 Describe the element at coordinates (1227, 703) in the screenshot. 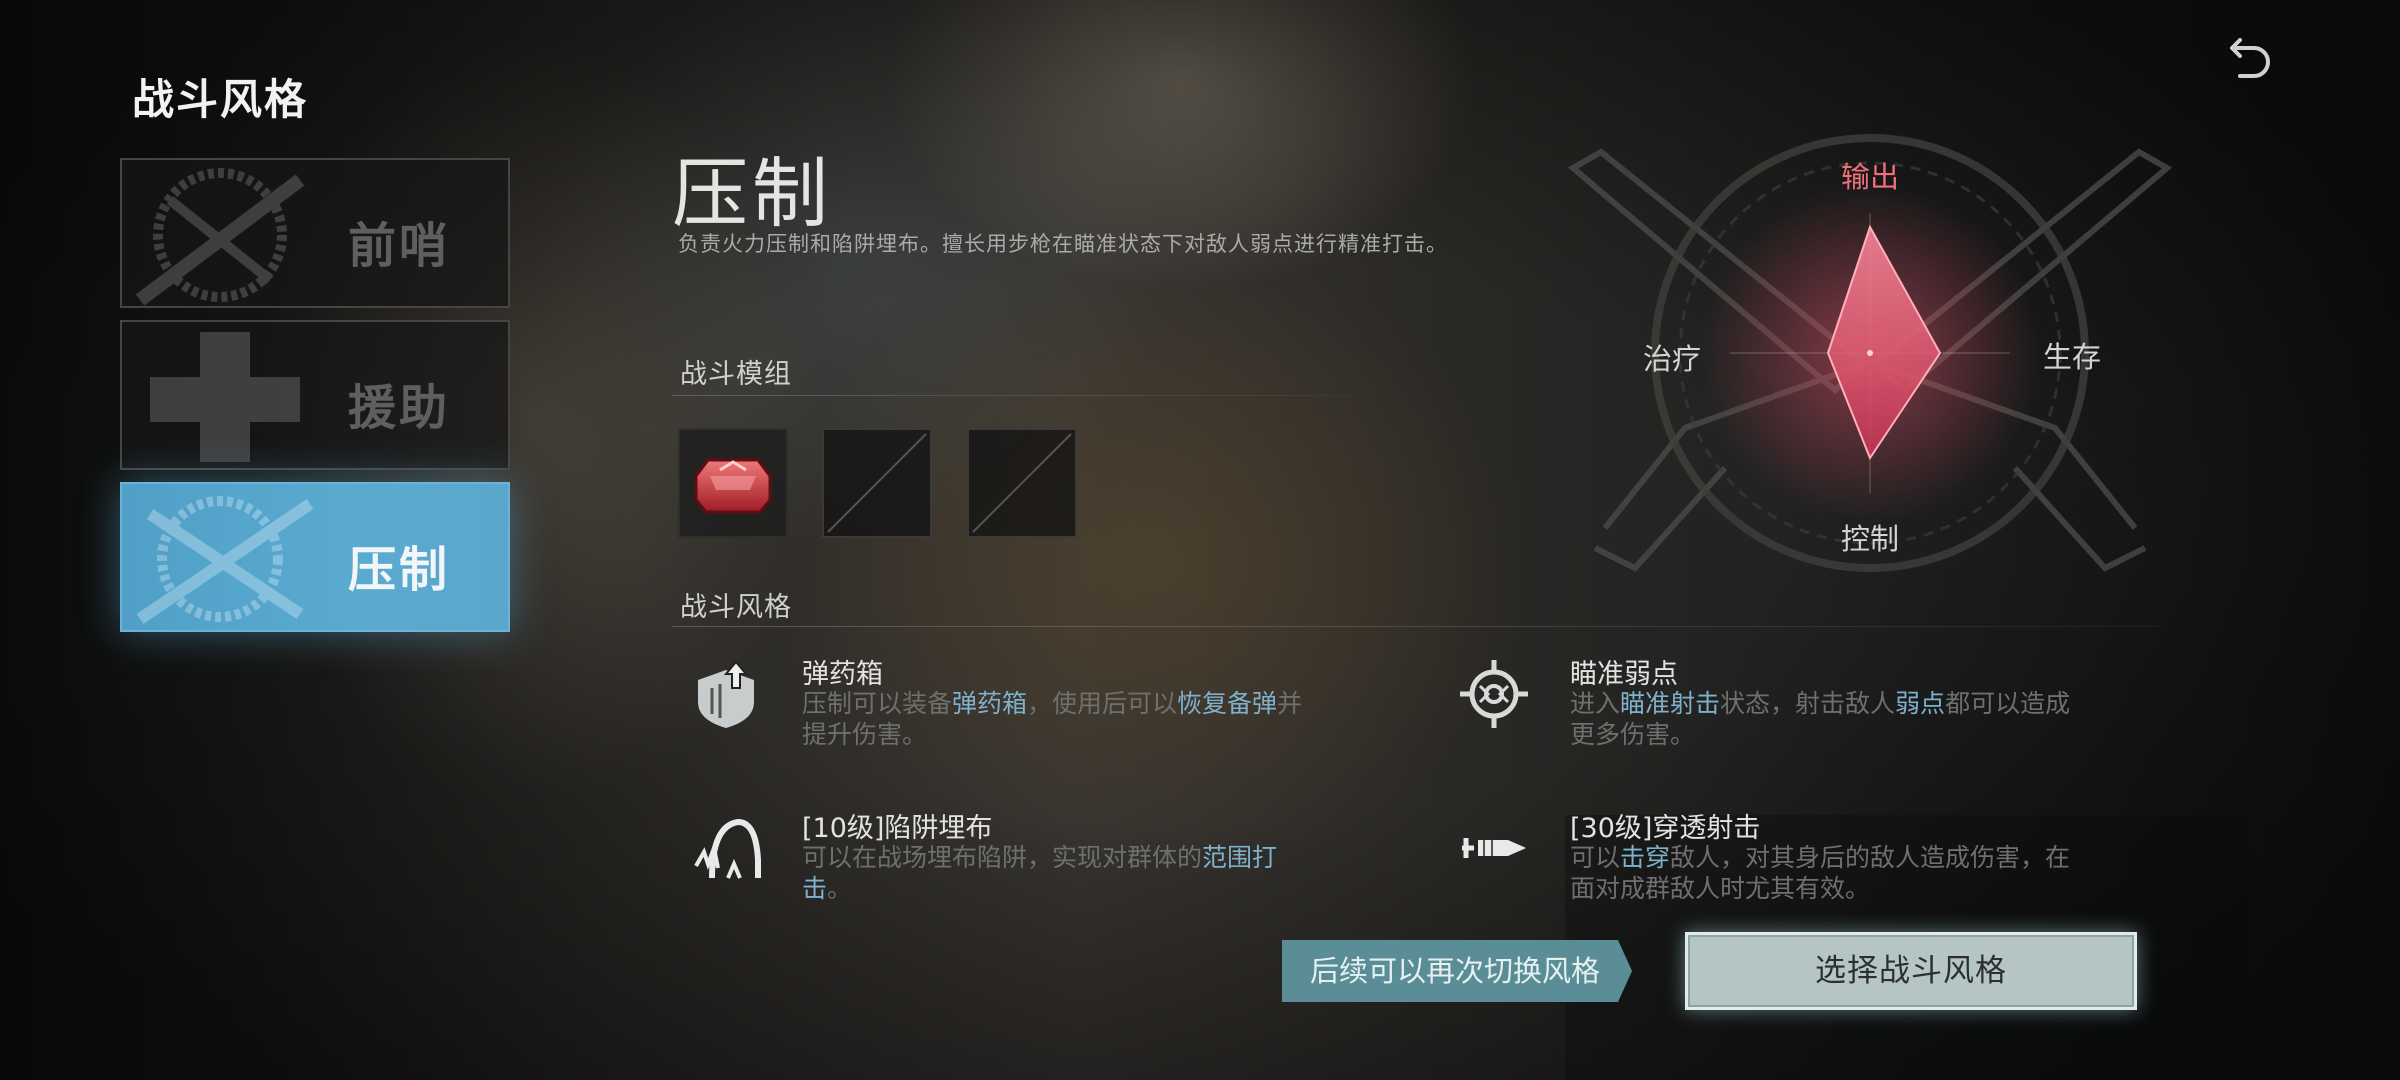

I see `highlight-text: 恢复备弹` at that location.